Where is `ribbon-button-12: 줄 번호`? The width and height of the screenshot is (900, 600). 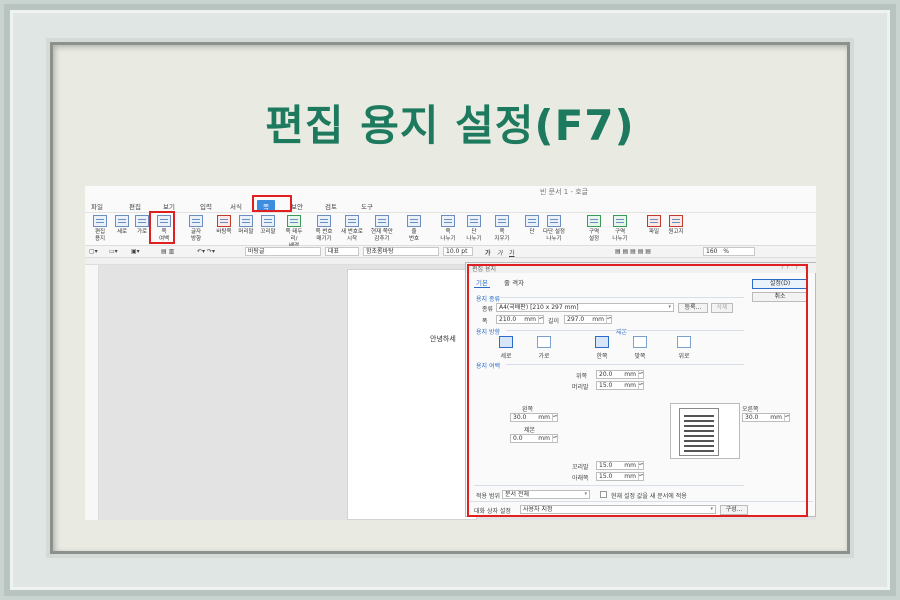
ribbon-button-12: 줄 번호 is located at coordinates (414, 229).